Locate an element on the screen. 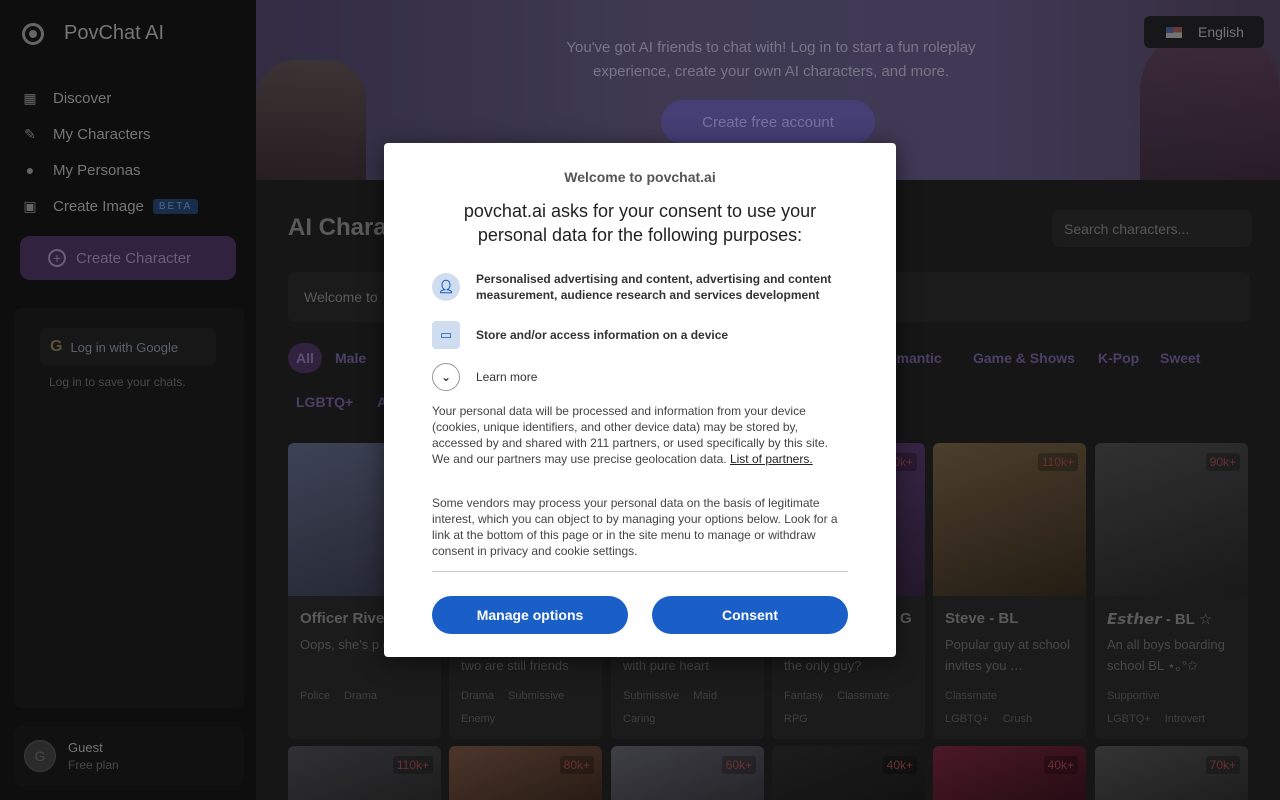  learn-more-toggle: ⌄ Learn more is located at coordinates (484, 377).